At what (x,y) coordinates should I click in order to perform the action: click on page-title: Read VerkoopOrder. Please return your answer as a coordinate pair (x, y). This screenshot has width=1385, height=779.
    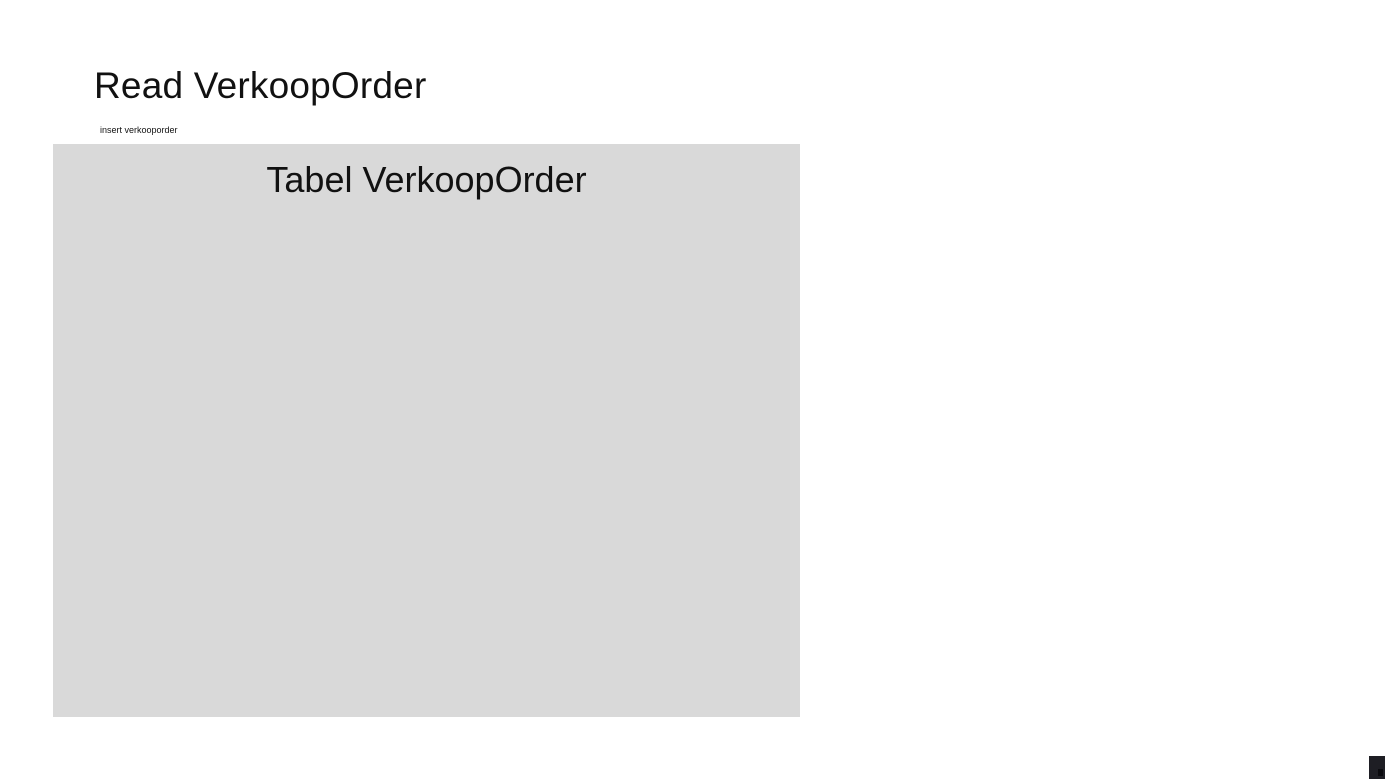
    Looking at the image, I should click on (260, 85).